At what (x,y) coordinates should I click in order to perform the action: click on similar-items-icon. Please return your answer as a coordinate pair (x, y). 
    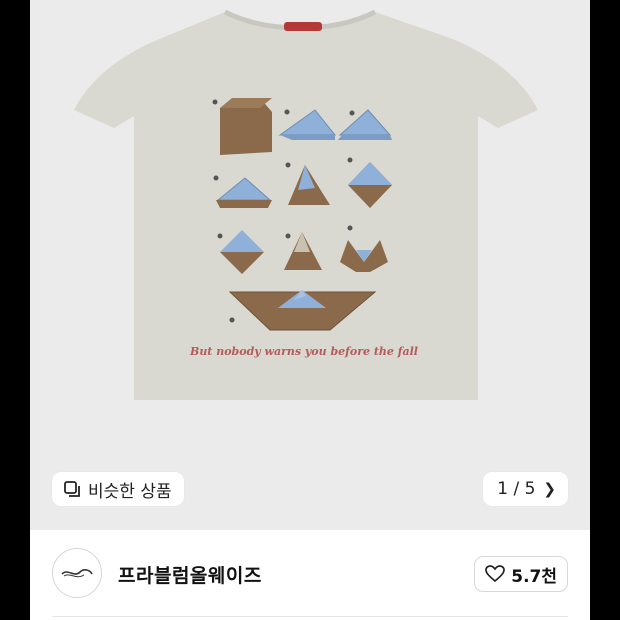
    Looking at the image, I should click on (72, 489).